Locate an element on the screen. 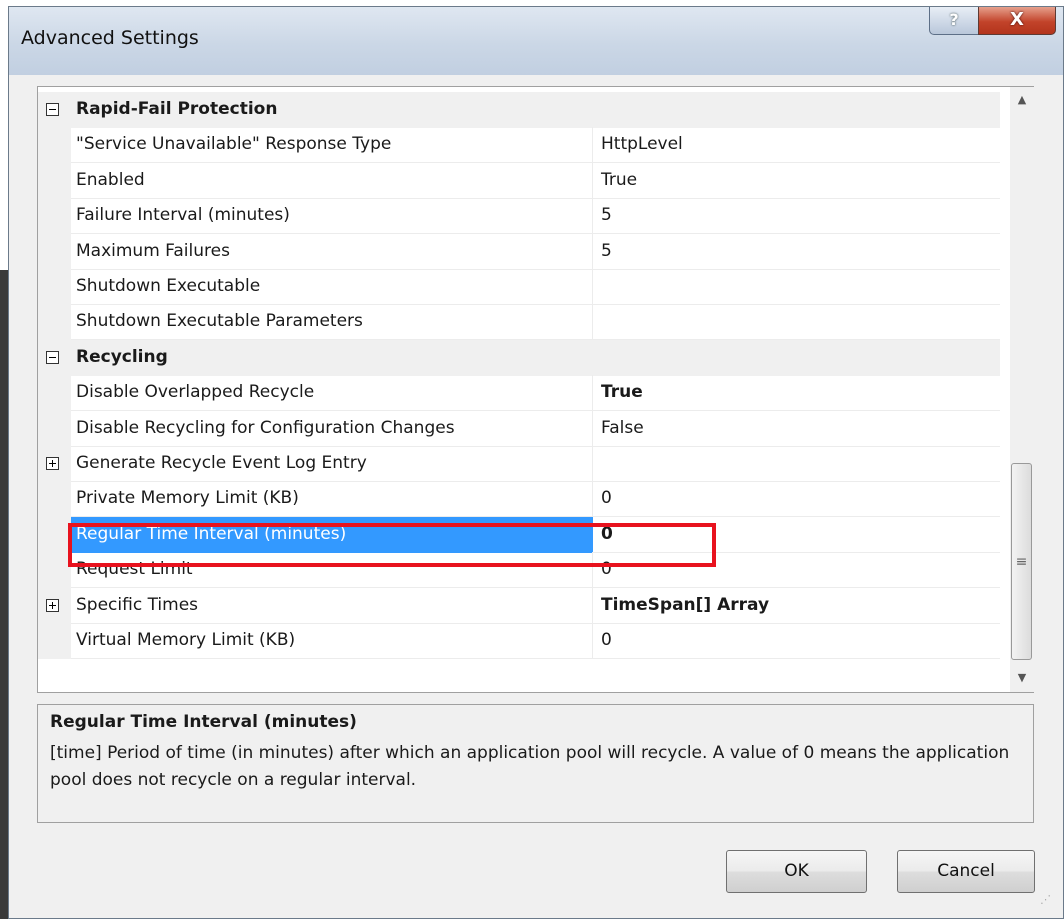 The height and width of the screenshot is (919, 1064). property-name: Maximum Failures is located at coordinates (332, 251).